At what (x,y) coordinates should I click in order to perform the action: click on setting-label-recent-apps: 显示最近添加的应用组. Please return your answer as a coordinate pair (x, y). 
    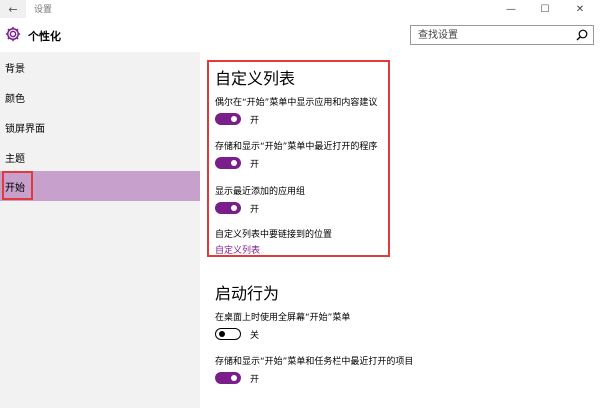
    Looking at the image, I should click on (260, 192).